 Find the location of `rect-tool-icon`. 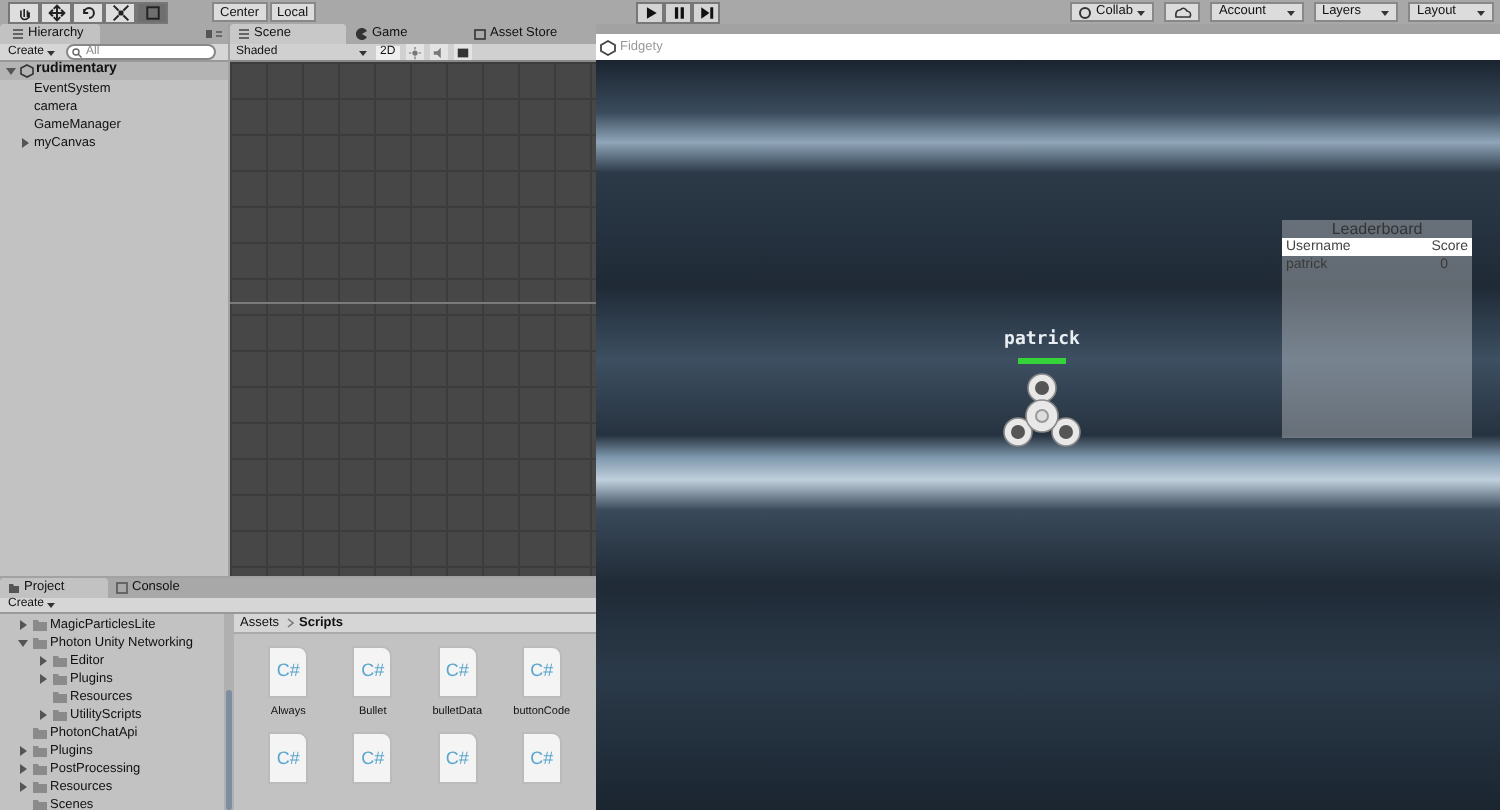

rect-tool-icon is located at coordinates (152, 12).